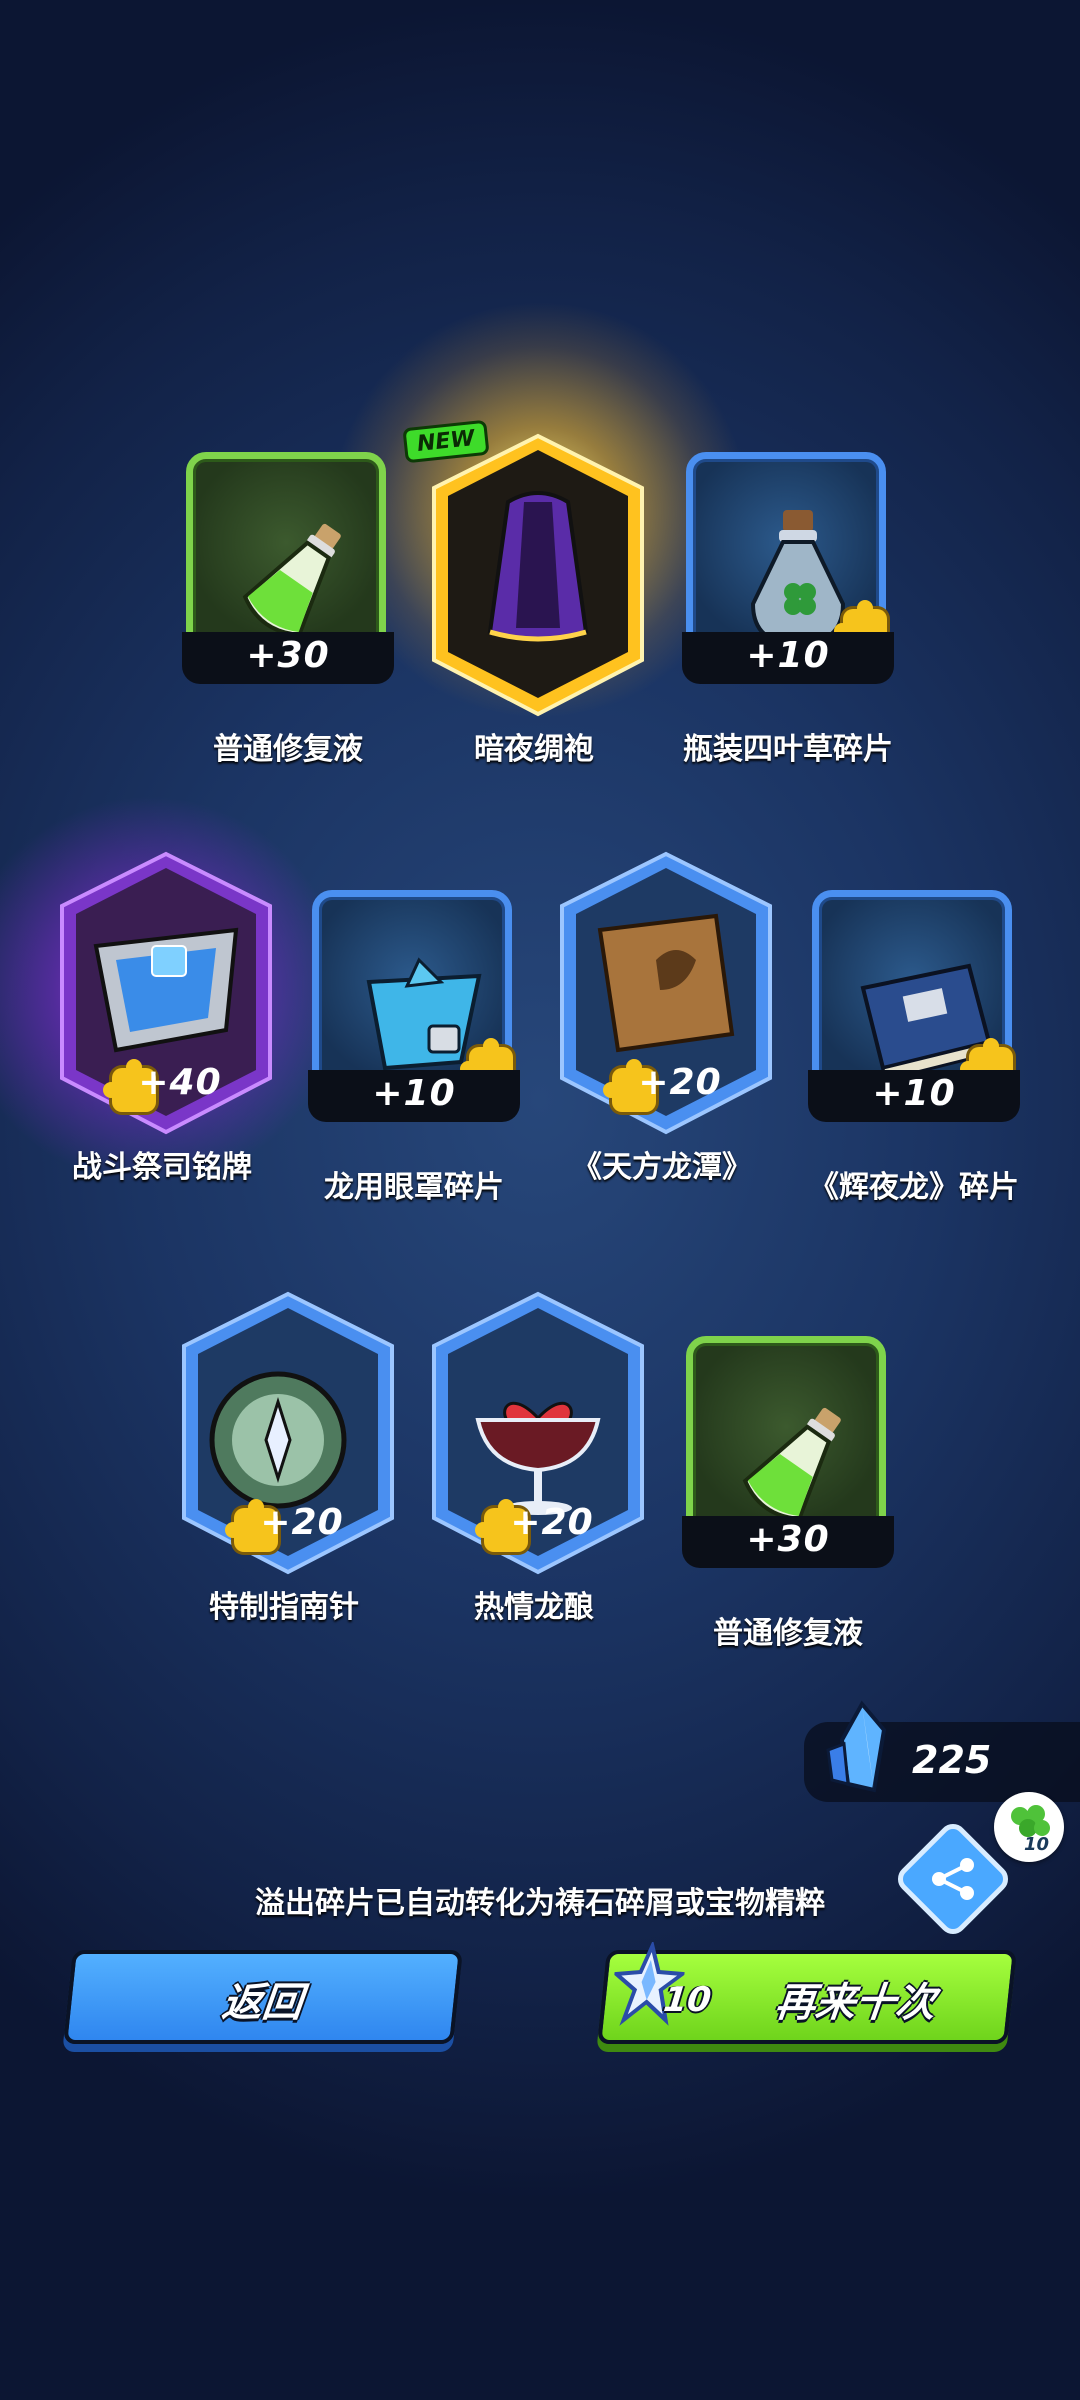 This screenshot has height=2400, width=1080. I want to click on back-button: 返回, so click(263, 1997).